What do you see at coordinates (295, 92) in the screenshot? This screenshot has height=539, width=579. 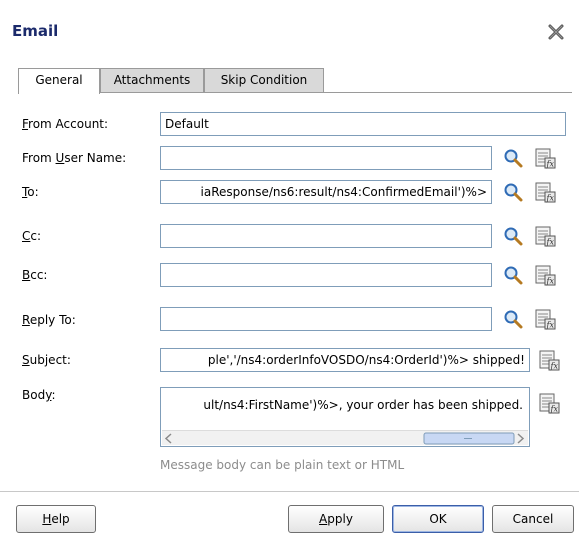 I see `tab-divider` at bounding box center [295, 92].